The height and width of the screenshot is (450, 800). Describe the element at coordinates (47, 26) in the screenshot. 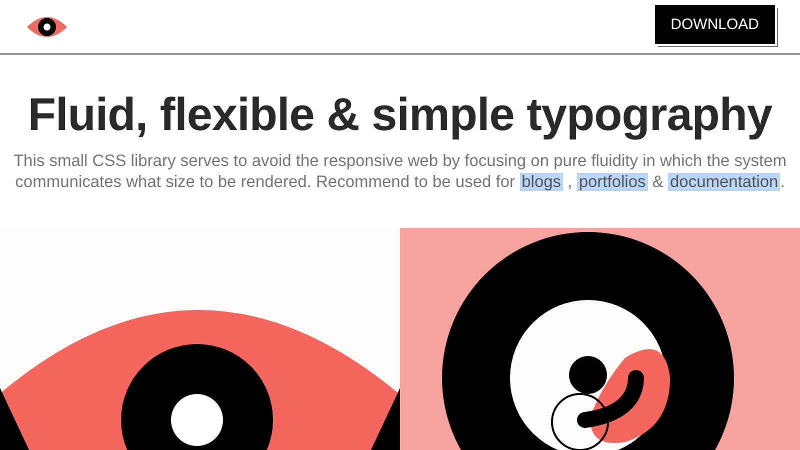

I see `eye-logo-icon` at that location.